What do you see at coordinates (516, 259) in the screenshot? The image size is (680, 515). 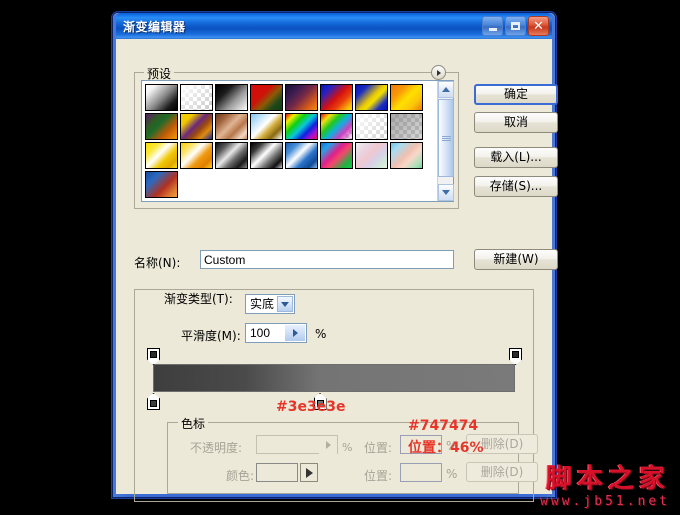 I see `new-button: 新建(W)` at bounding box center [516, 259].